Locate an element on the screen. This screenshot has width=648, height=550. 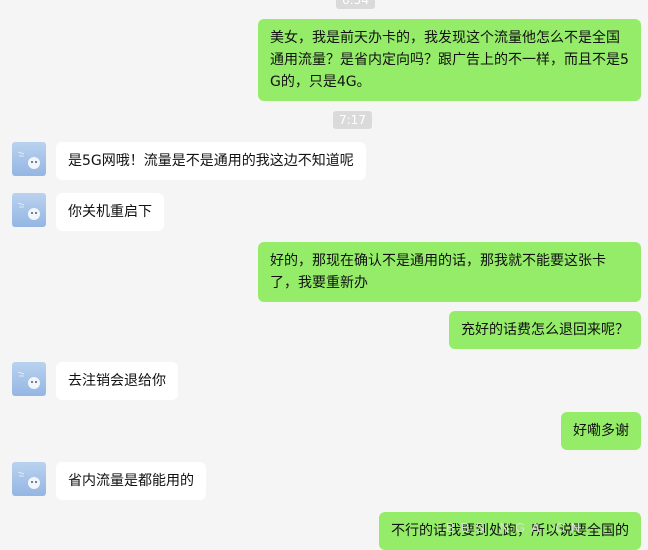
message-sent: 好的，那现在确认不是通用的话，那我就不能要这张卡了，我要重新办 is located at coordinates (449, 272).